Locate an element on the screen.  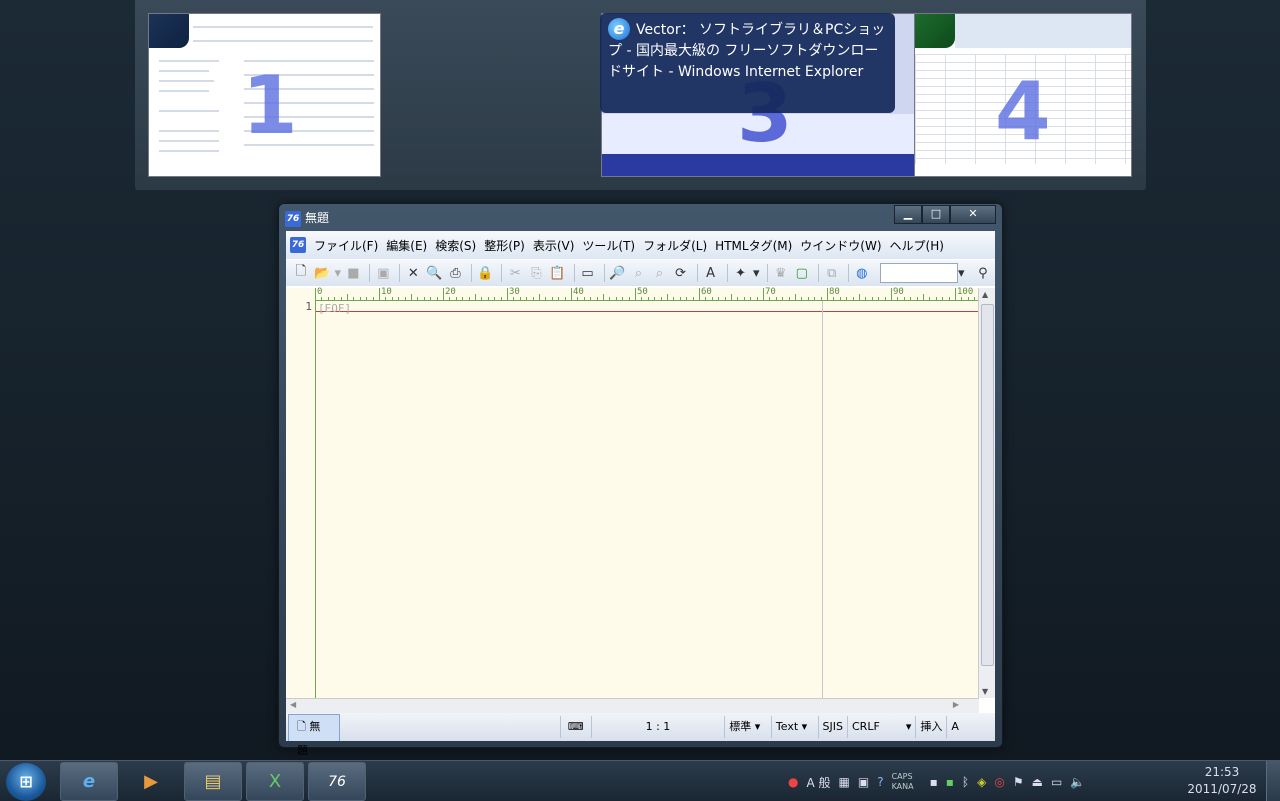
ruler-label: 50 is located at coordinates (642, 292).